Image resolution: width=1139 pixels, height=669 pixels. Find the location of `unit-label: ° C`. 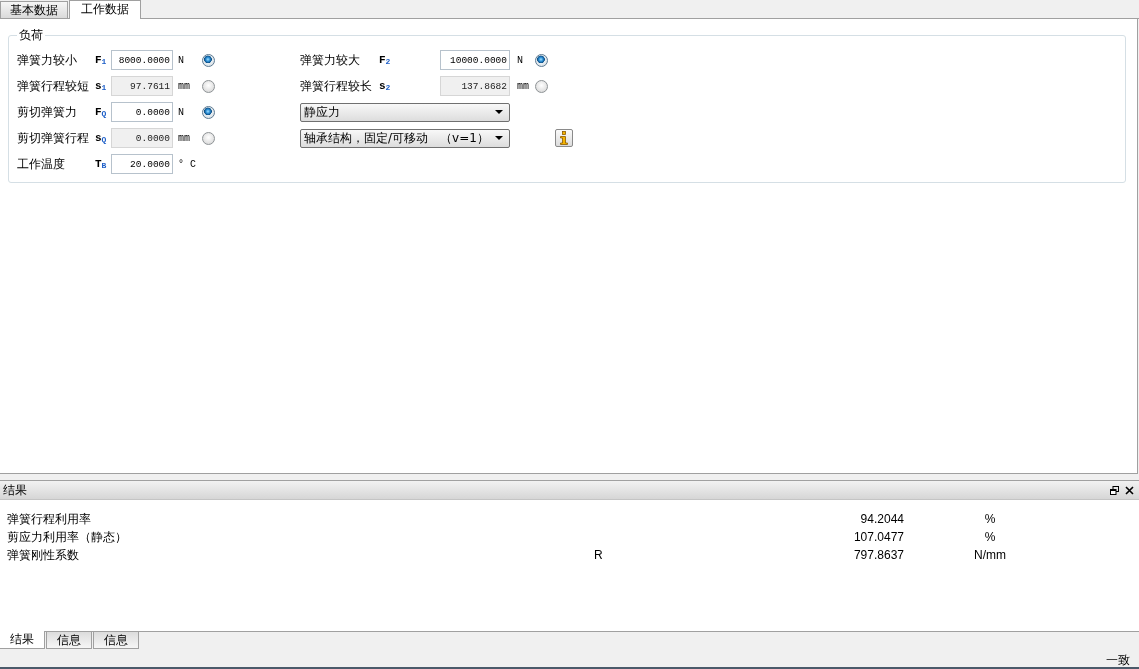

unit-label: ° C is located at coordinates (187, 164).